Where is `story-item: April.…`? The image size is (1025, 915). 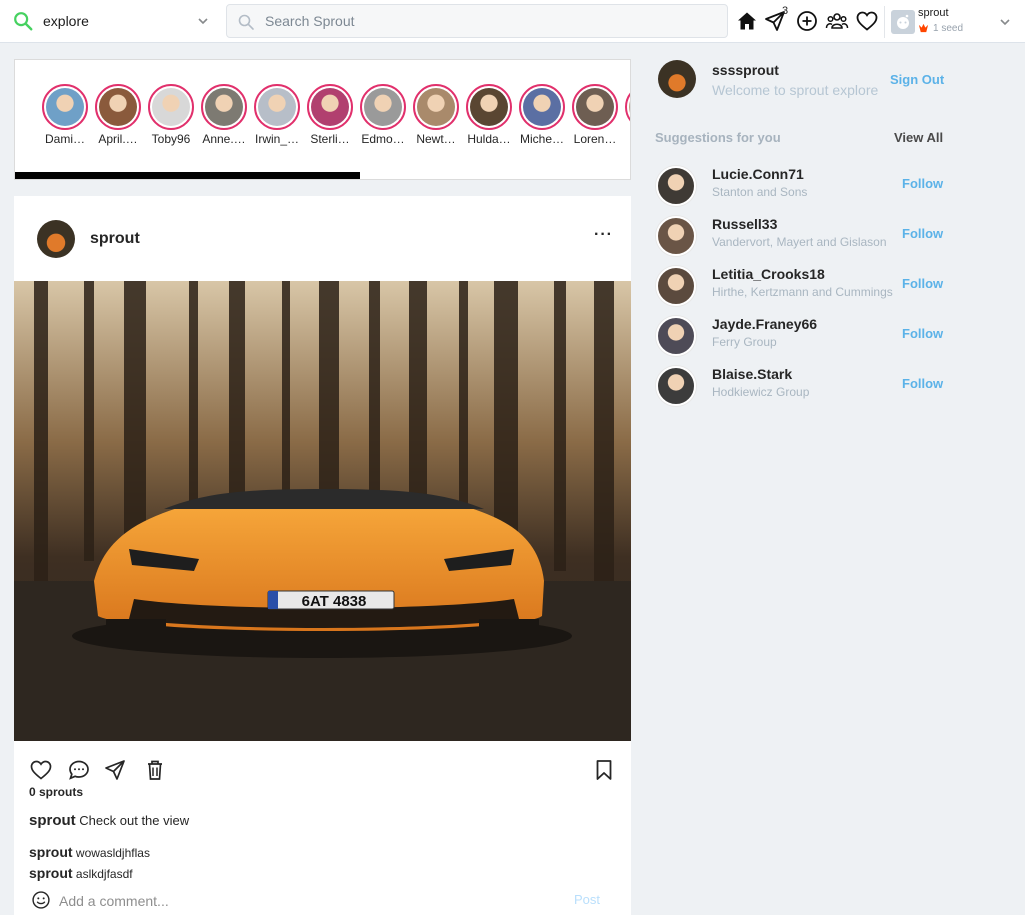
story-item: April.… is located at coordinates (118, 115).